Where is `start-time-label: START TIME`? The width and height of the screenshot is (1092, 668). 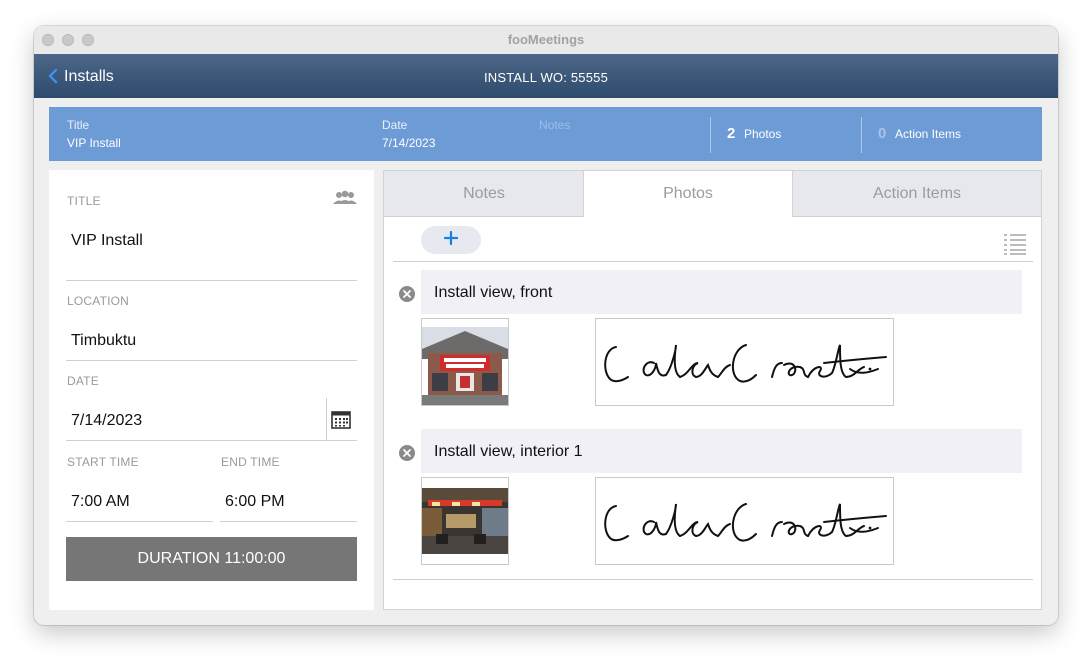
start-time-label: START TIME is located at coordinates (103, 462).